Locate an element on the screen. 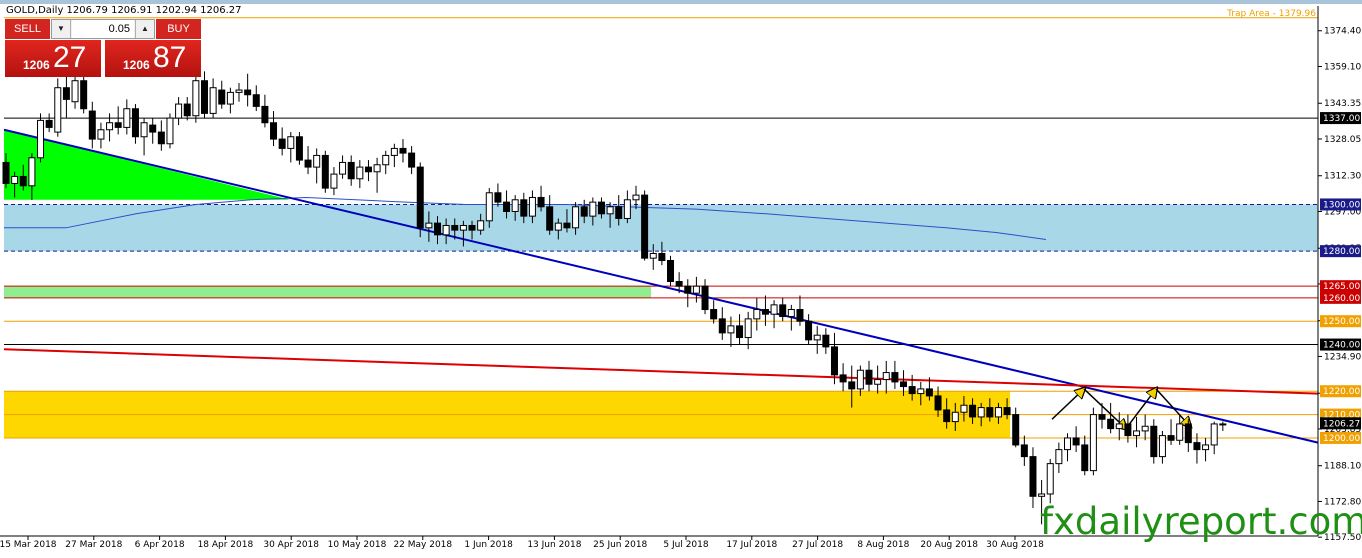 The height and width of the screenshot is (558, 1362). watermark-text: fxdailyreport.com is located at coordinates (1201, 521).